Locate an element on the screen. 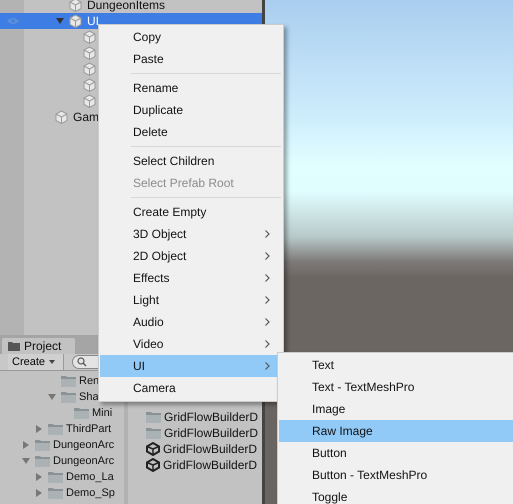 The width and height of the screenshot is (513, 504). folder-name: Sha is located at coordinates (89, 397).